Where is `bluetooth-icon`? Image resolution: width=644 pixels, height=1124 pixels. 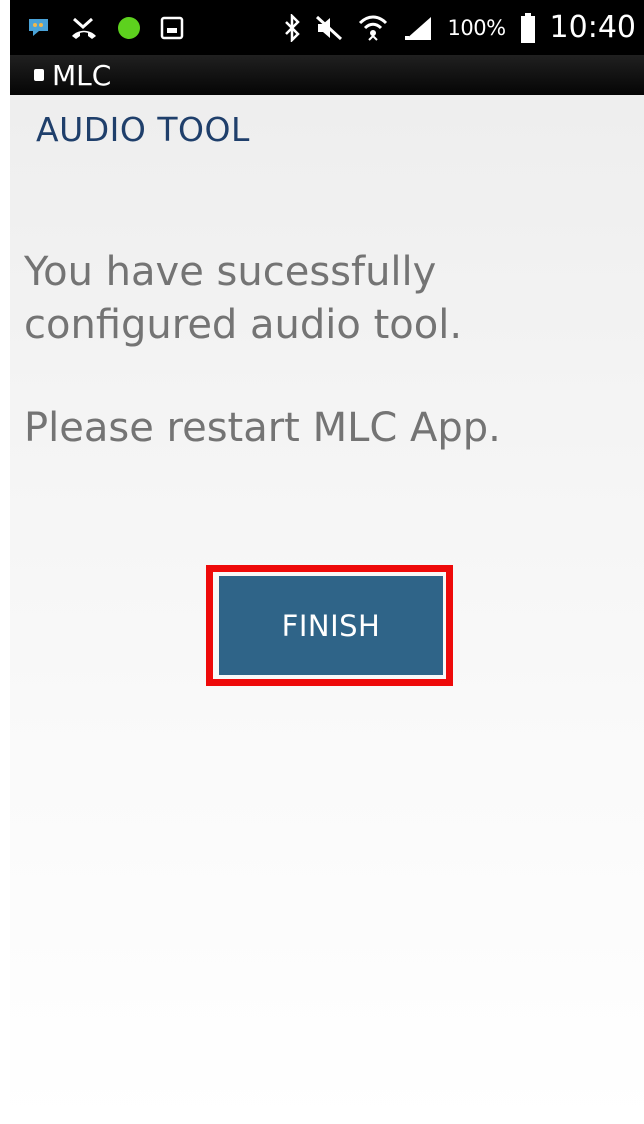
bluetooth-icon is located at coordinates (292, 27).